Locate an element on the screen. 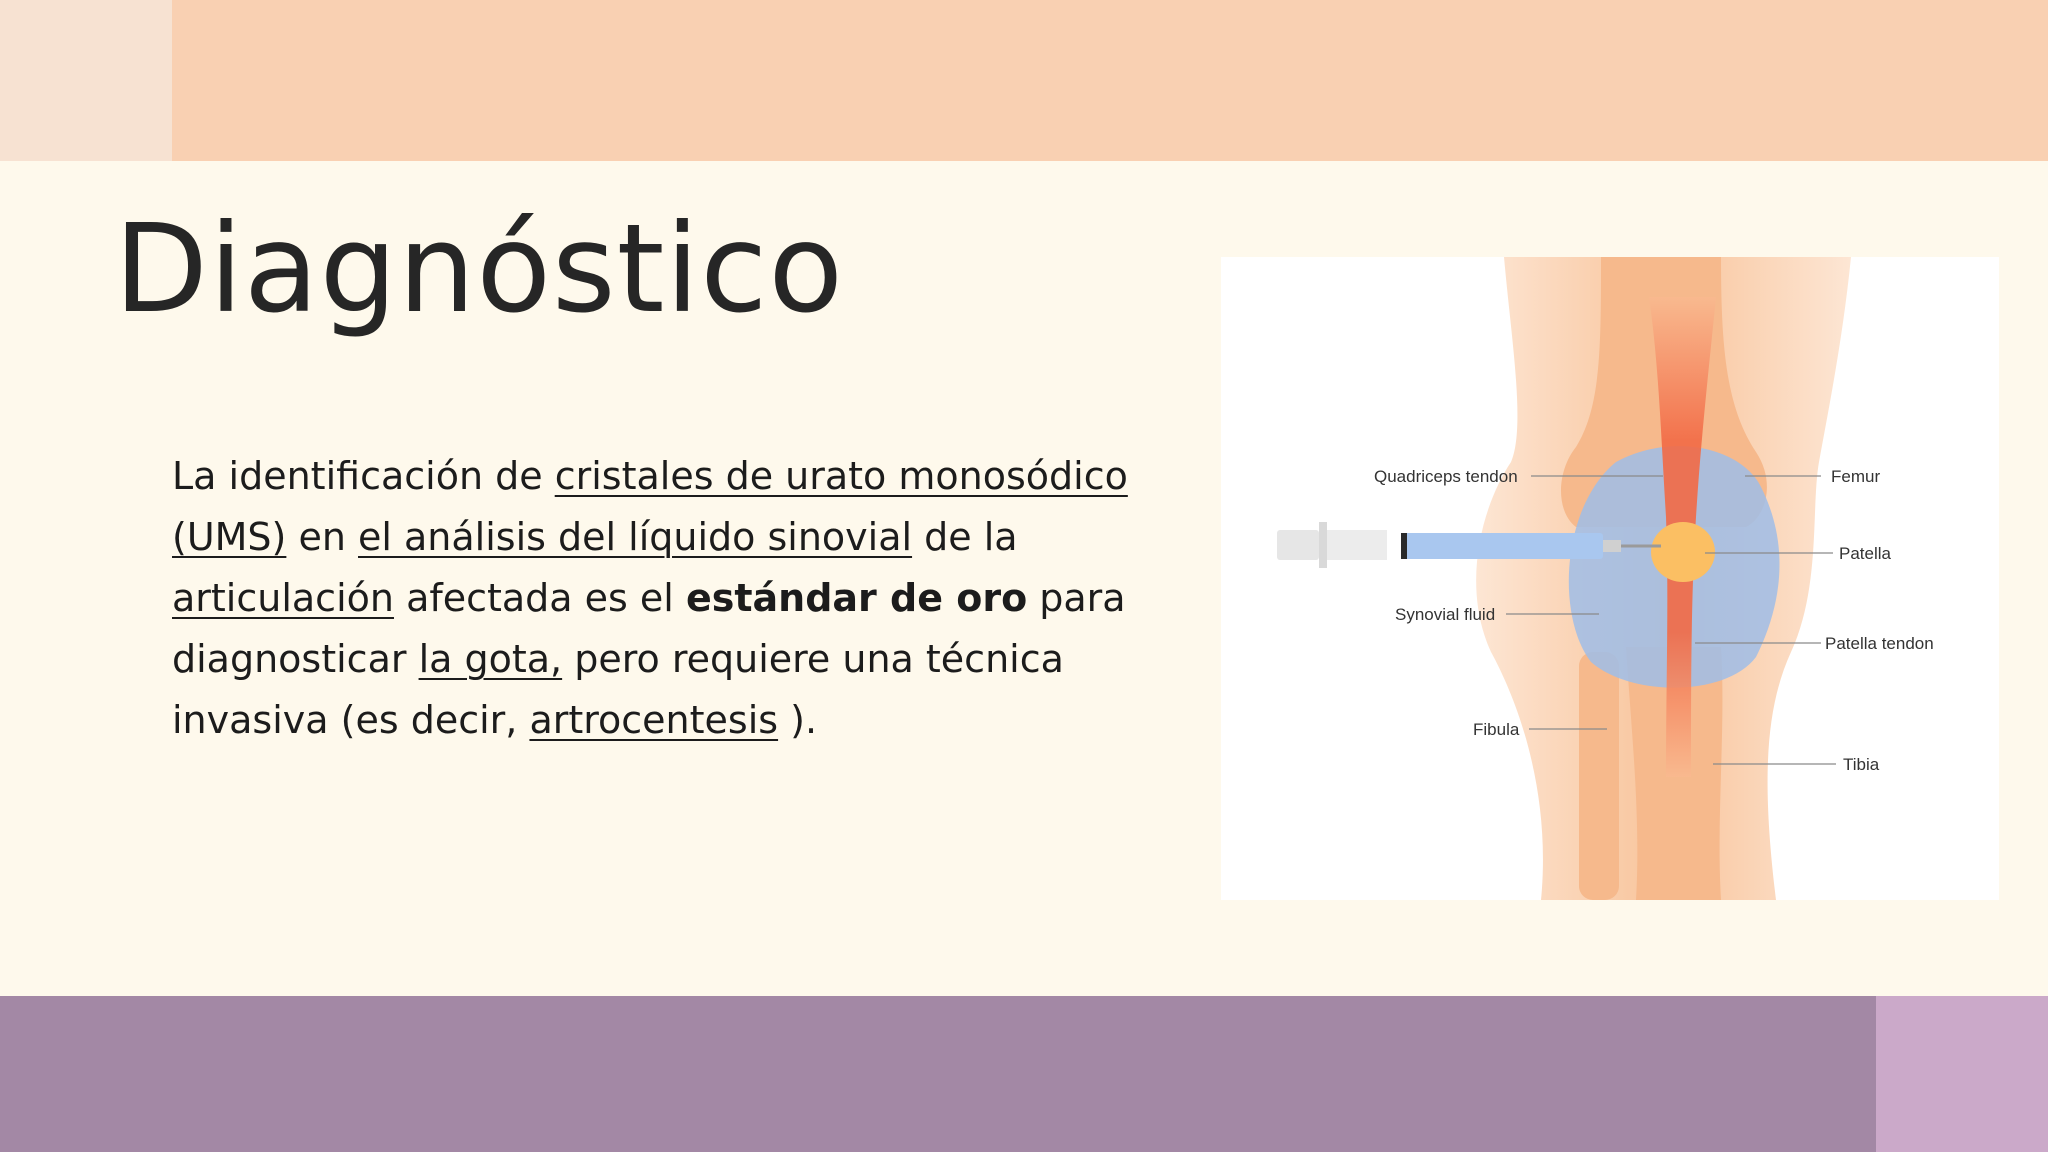 Image resolution: width=2048 pixels, height=1152 pixels. fibula-bone is located at coordinates (1599, 776).